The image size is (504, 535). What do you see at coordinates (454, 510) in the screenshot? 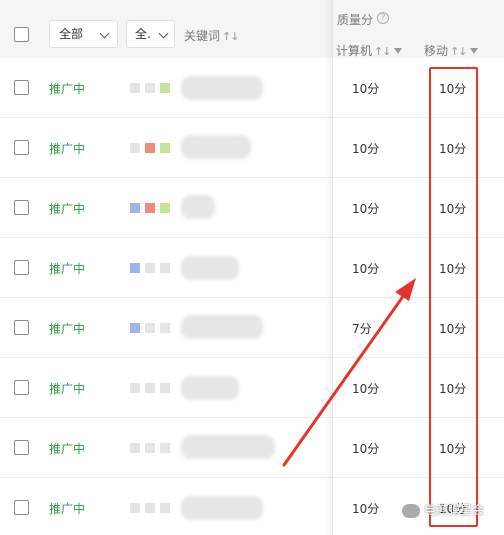
I see `watermark-text: 电商弹星会` at bounding box center [454, 510].